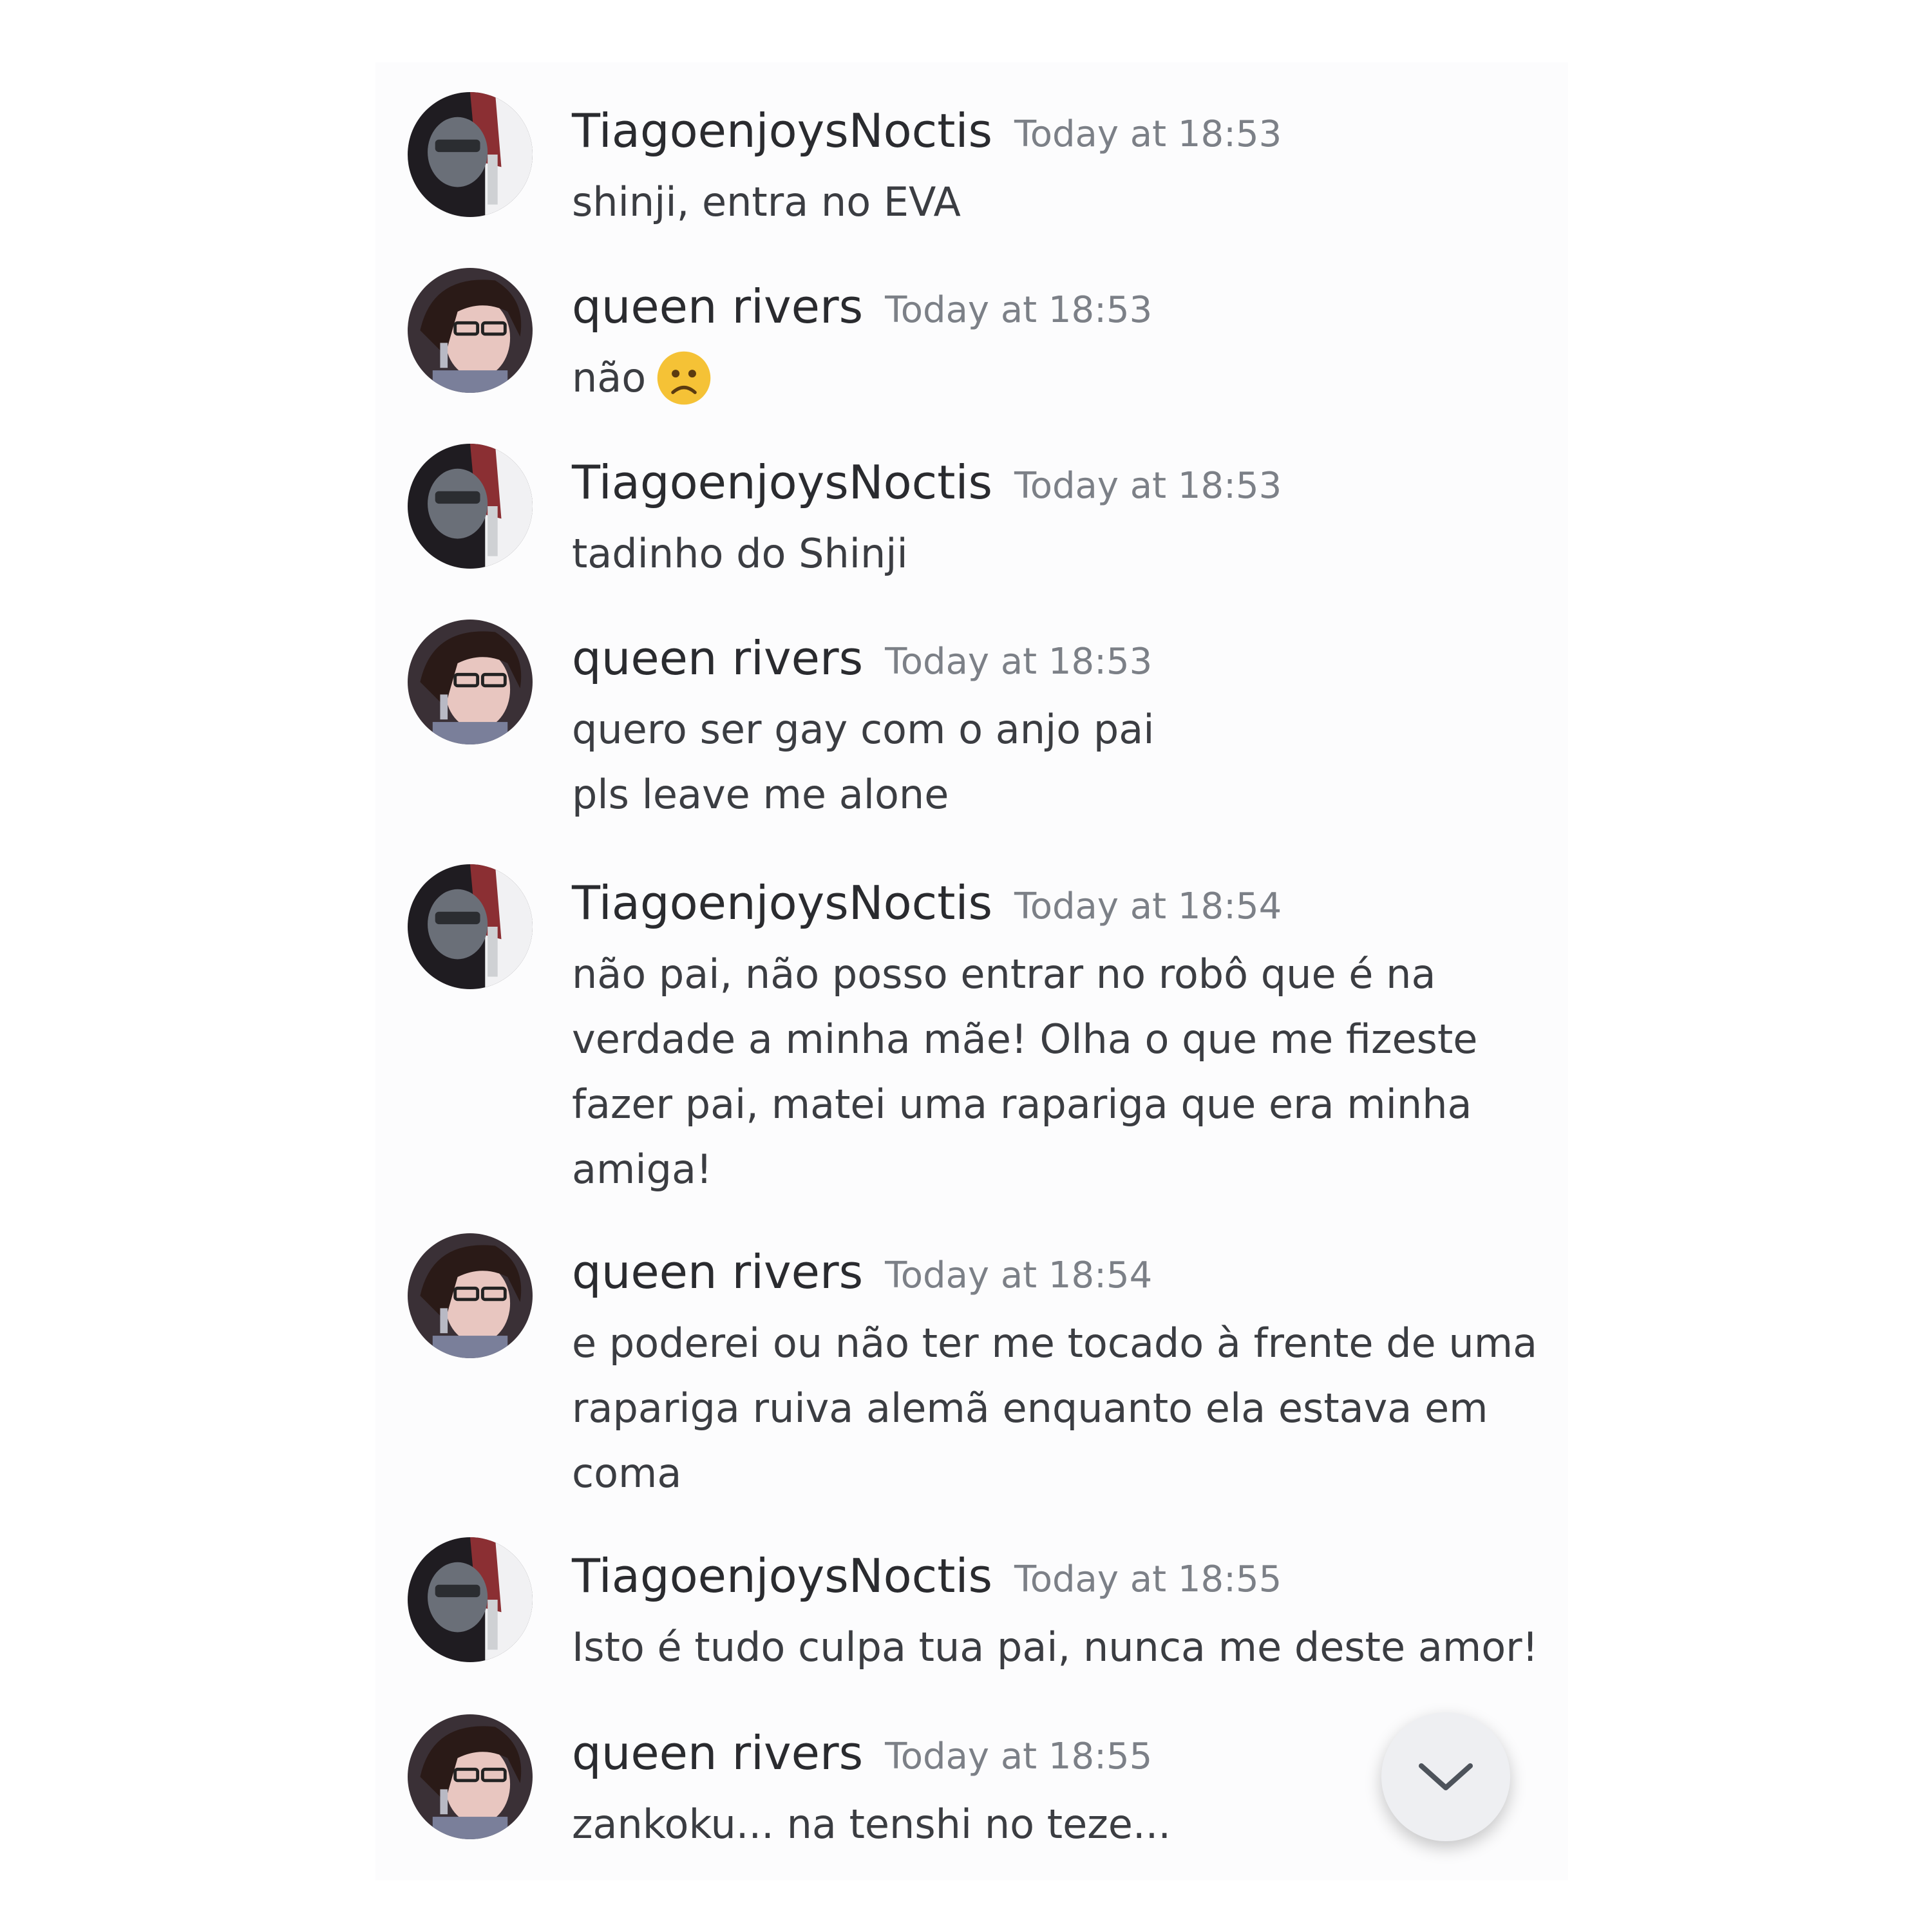 The width and height of the screenshot is (1932, 1932). Describe the element at coordinates (740, 554) in the screenshot. I see `message-text: tadinho do Shinji` at that location.